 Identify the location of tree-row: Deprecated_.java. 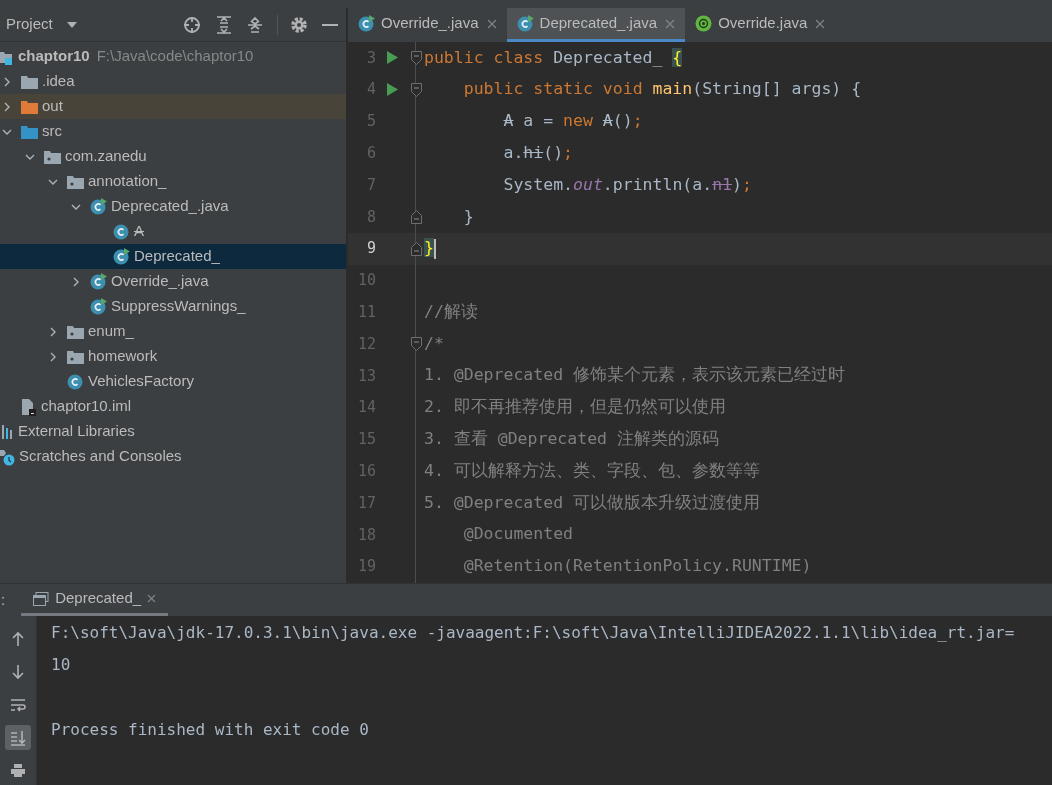
(173, 206).